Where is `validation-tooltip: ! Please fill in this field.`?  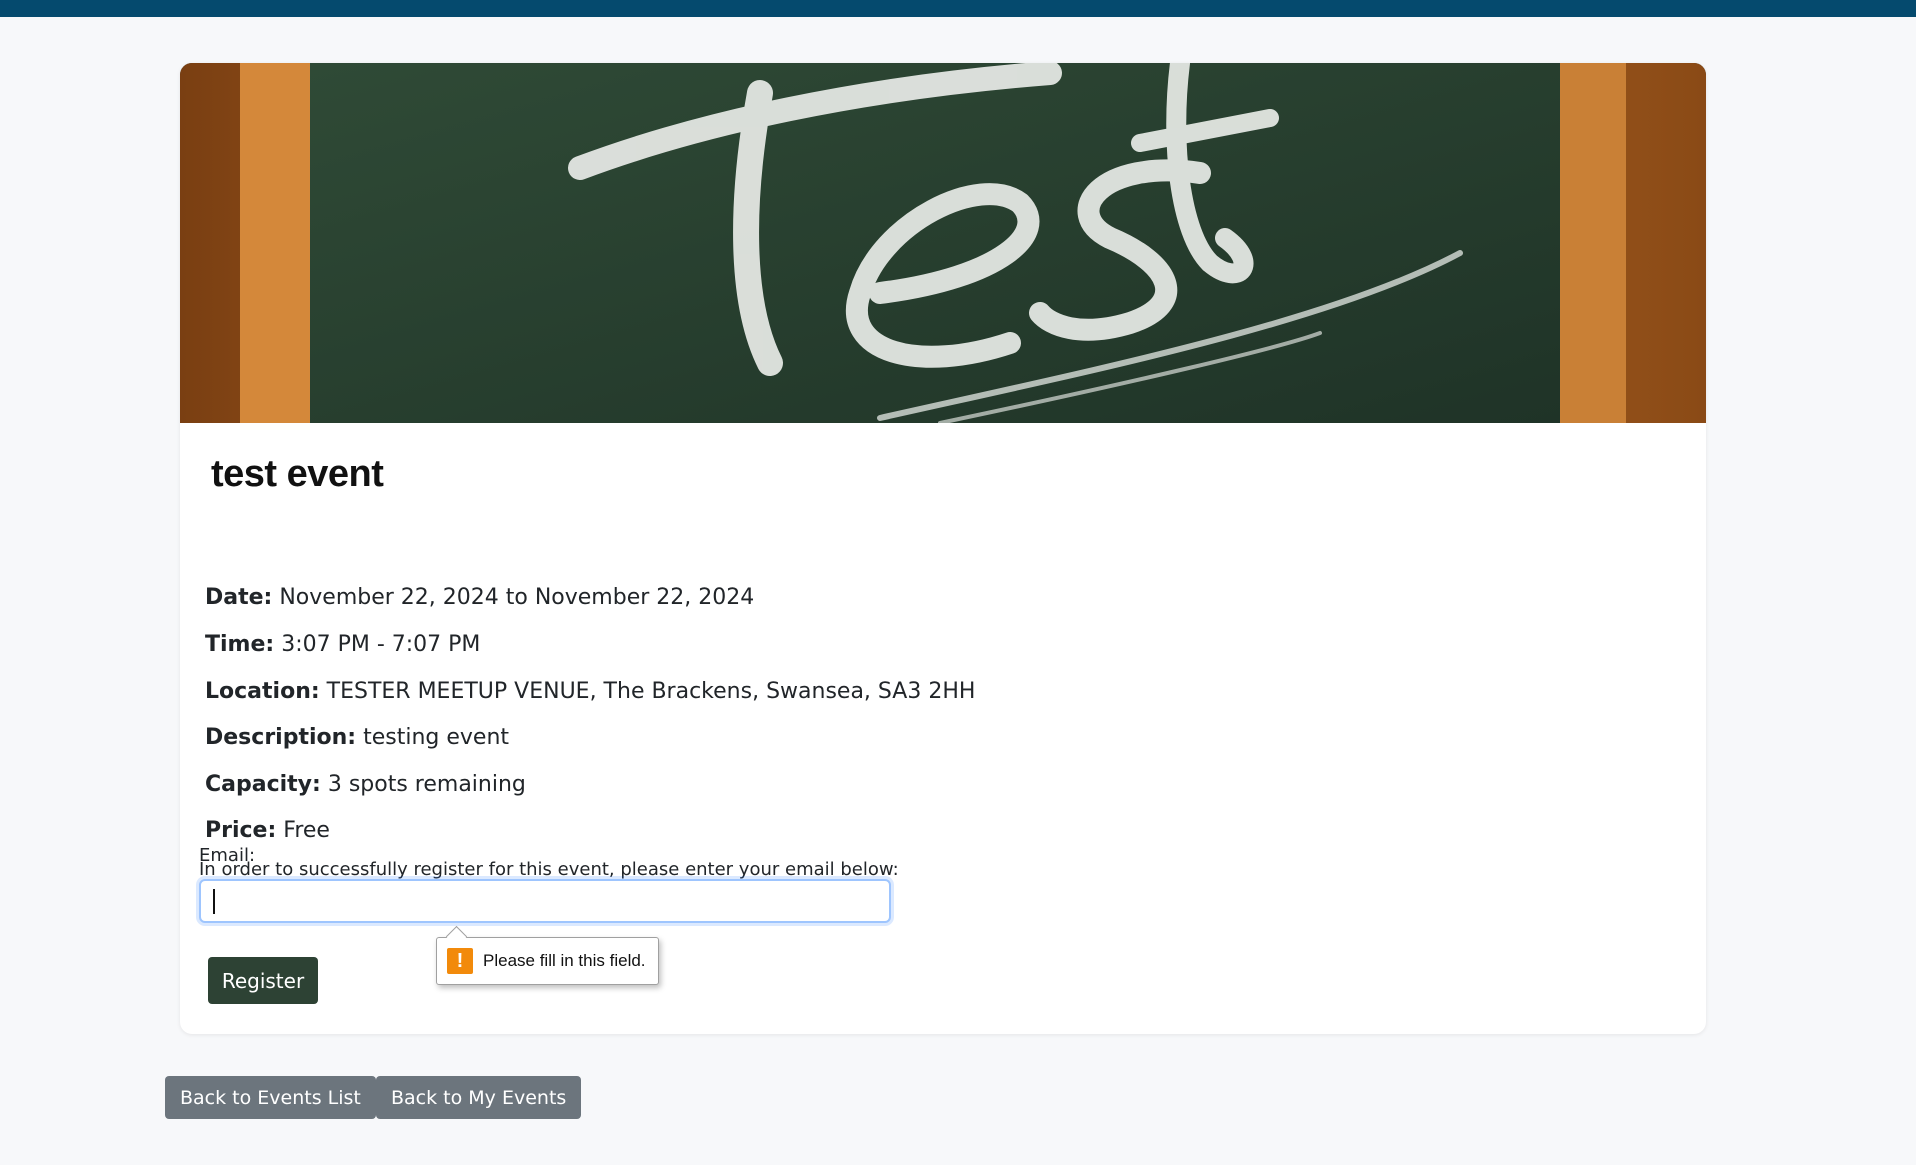
validation-tooltip: ! Please fill in this field. is located at coordinates (547, 961).